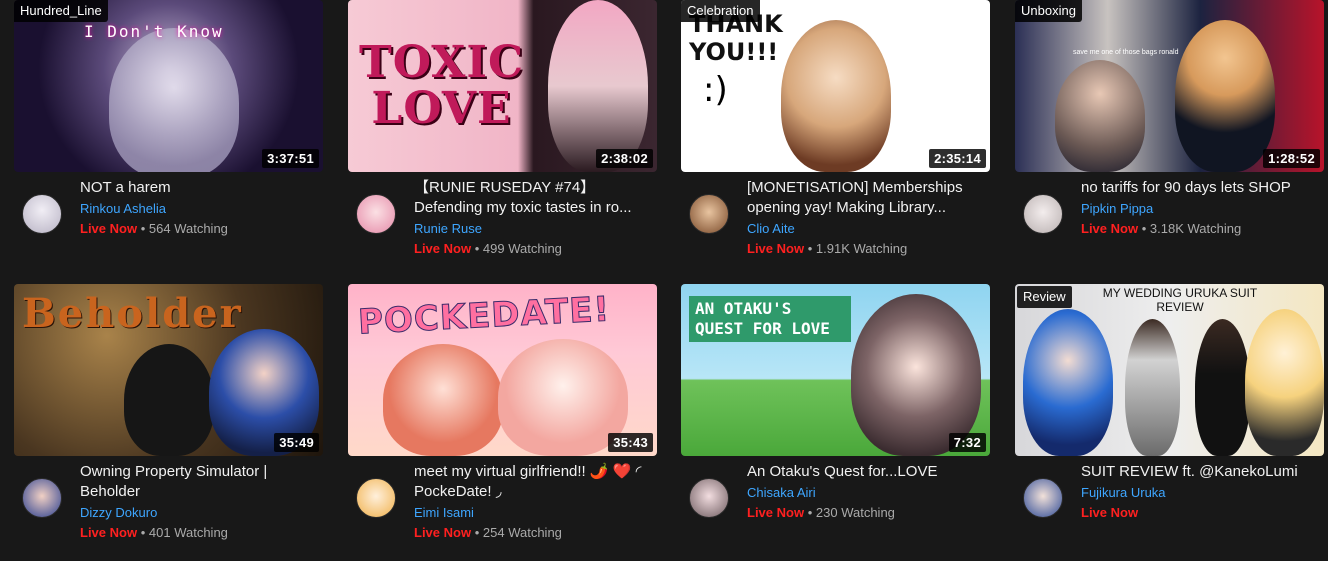 The height and width of the screenshot is (561, 1328). Describe the element at coordinates (720, 11) in the screenshot. I see `category-tag: Celebration` at that location.